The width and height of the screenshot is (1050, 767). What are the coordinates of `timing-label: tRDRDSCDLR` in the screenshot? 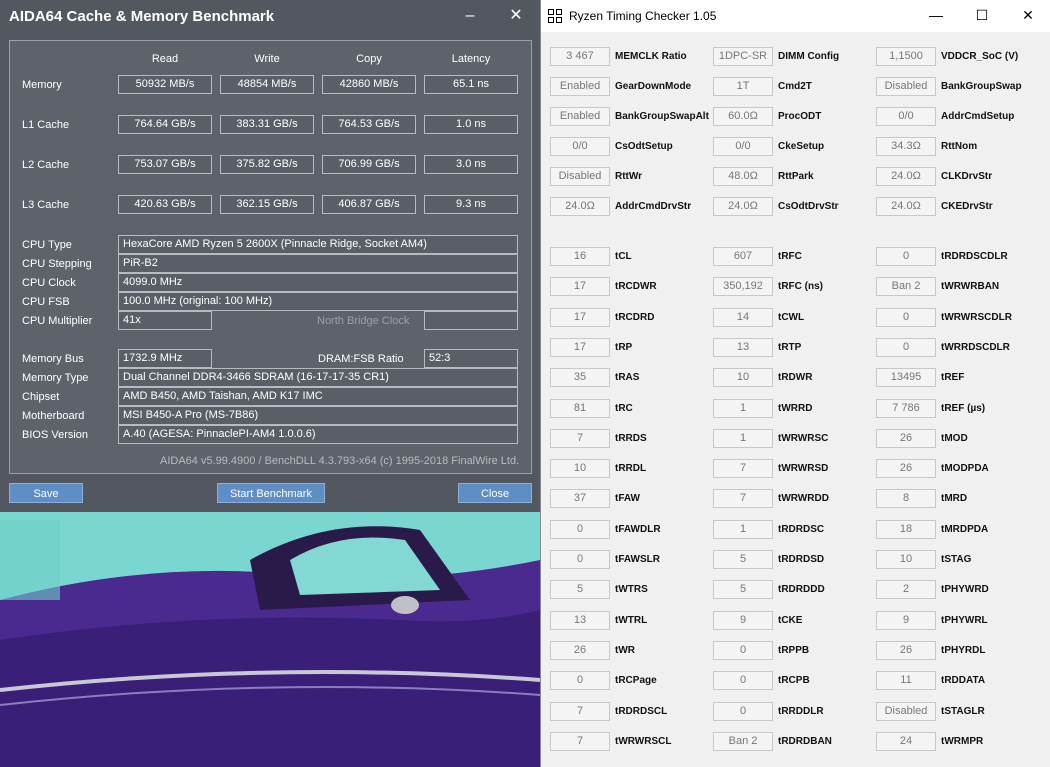 It's located at (974, 256).